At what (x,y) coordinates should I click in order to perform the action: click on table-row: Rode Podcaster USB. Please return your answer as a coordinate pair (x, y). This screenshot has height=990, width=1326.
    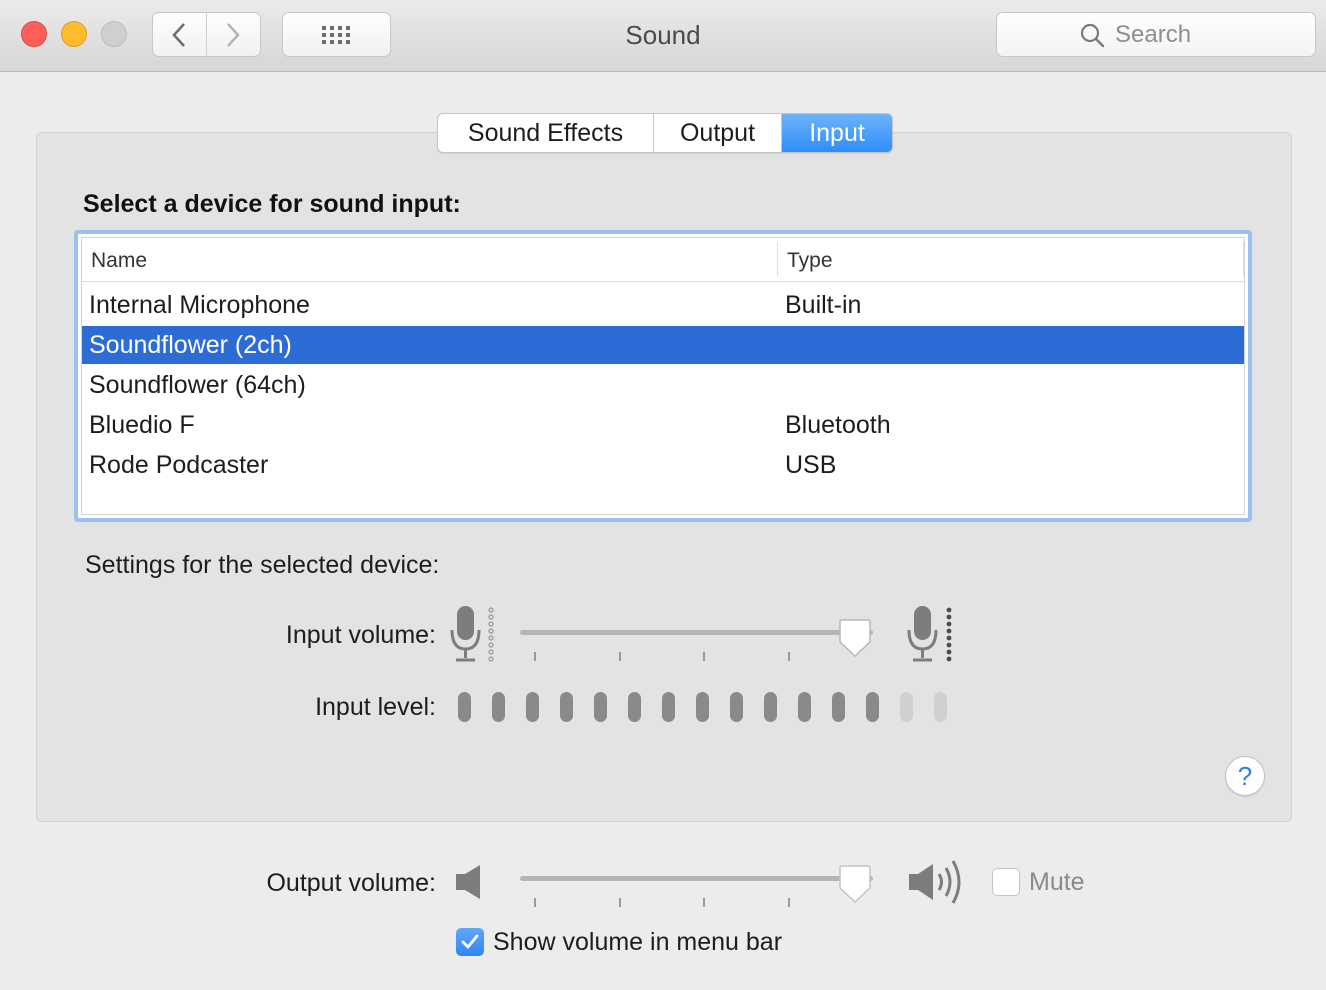
    Looking at the image, I should click on (663, 465).